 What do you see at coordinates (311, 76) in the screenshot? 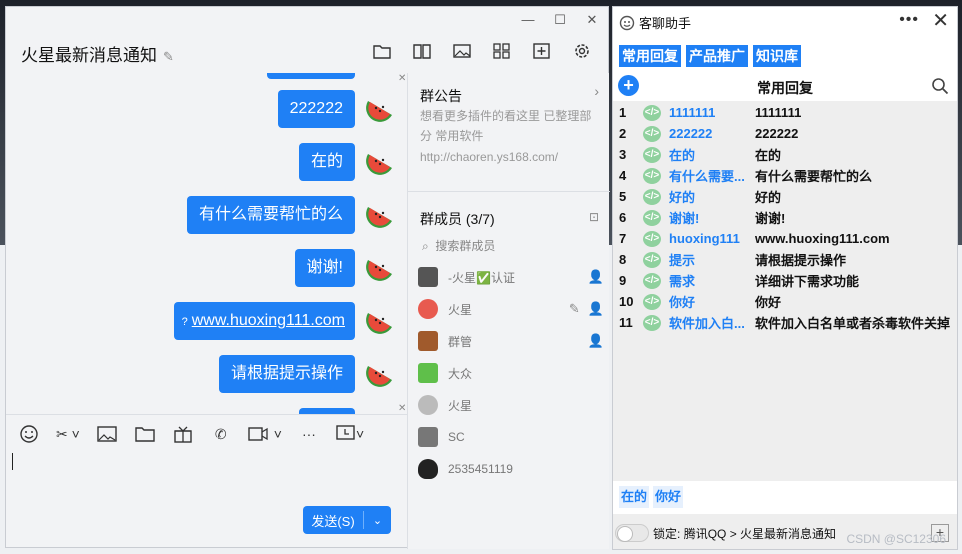
I see `message-bubble-partial` at bounding box center [311, 76].